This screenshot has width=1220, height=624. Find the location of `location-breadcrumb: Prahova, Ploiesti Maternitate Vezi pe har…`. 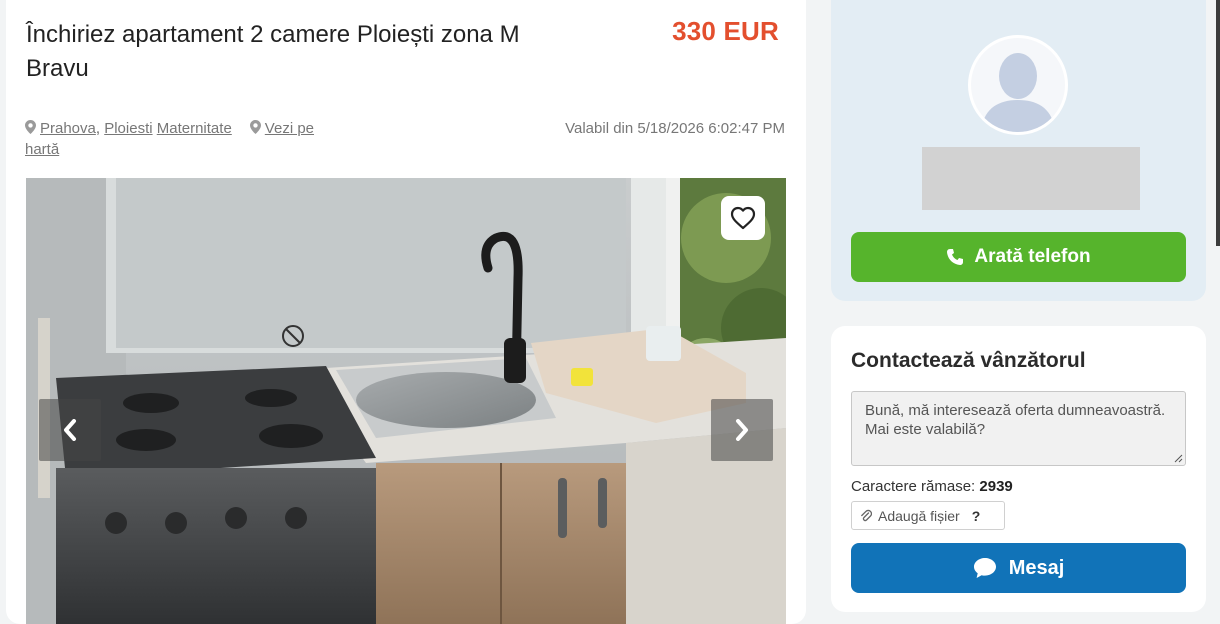

location-breadcrumb: Prahova, Ploiesti Maternitate Vezi pe har… is located at coordinates (180, 139).